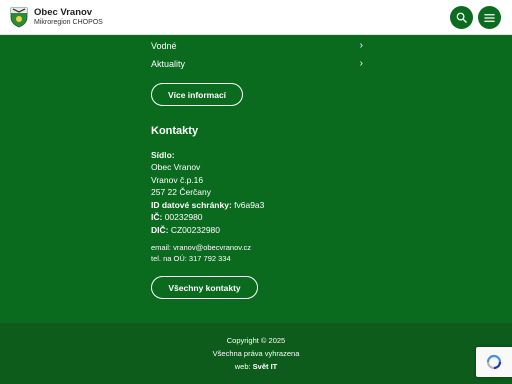 This screenshot has height=384, width=512. Describe the element at coordinates (197, 94) in the screenshot. I see `more-info-button: Více informací` at that location.